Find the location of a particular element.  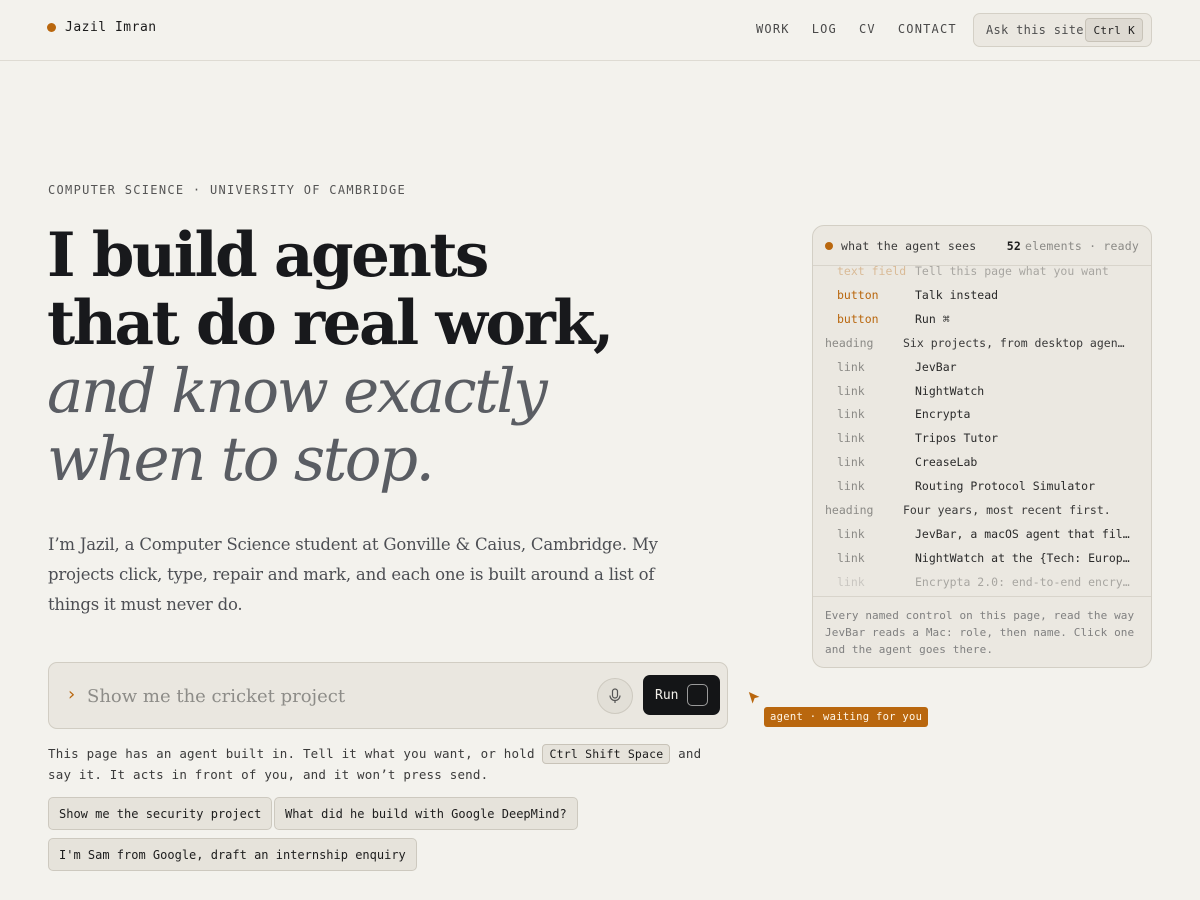

suggestion-chip-security: Show me the security project is located at coordinates (160, 813).